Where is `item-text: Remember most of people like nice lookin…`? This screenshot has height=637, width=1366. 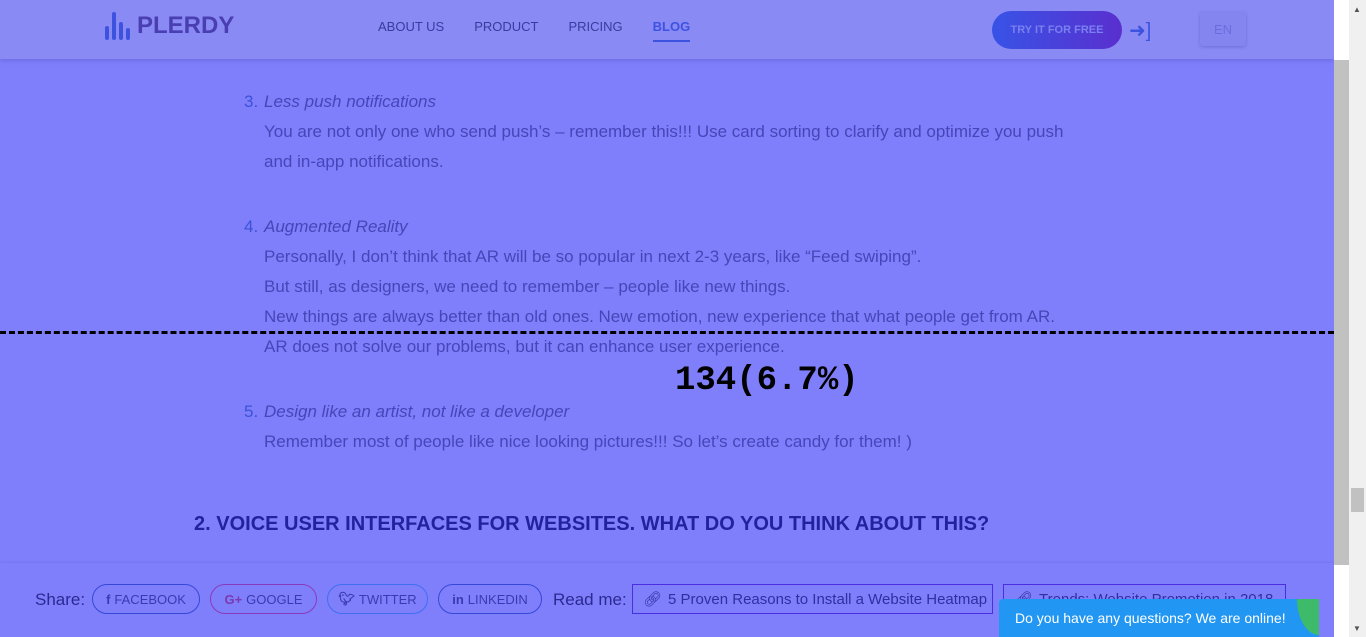 item-text: Remember most of people like nice lookin… is located at coordinates (588, 441).